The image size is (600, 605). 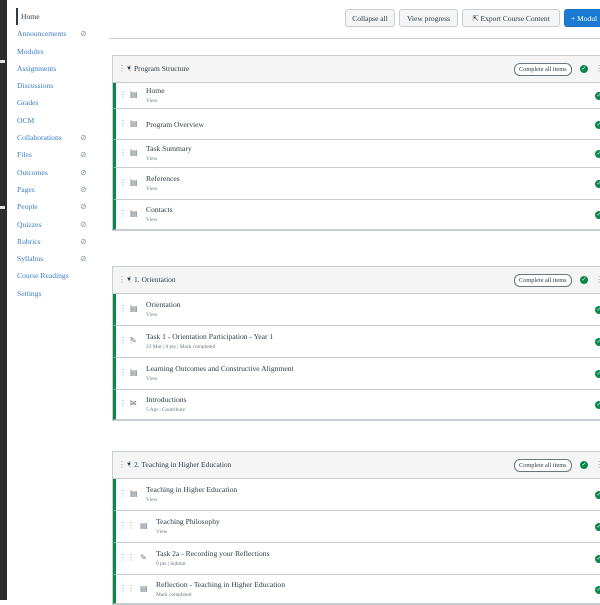 What do you see at coordinates (163, 178) in the screenshot?
I see `module-item-title: References` at bounding box center [163, 178].